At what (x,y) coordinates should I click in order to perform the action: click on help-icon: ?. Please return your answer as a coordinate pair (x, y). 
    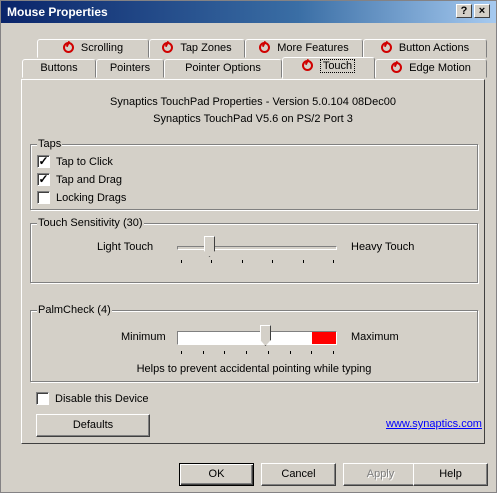
    Looking at the image, I should click on (464, 11).